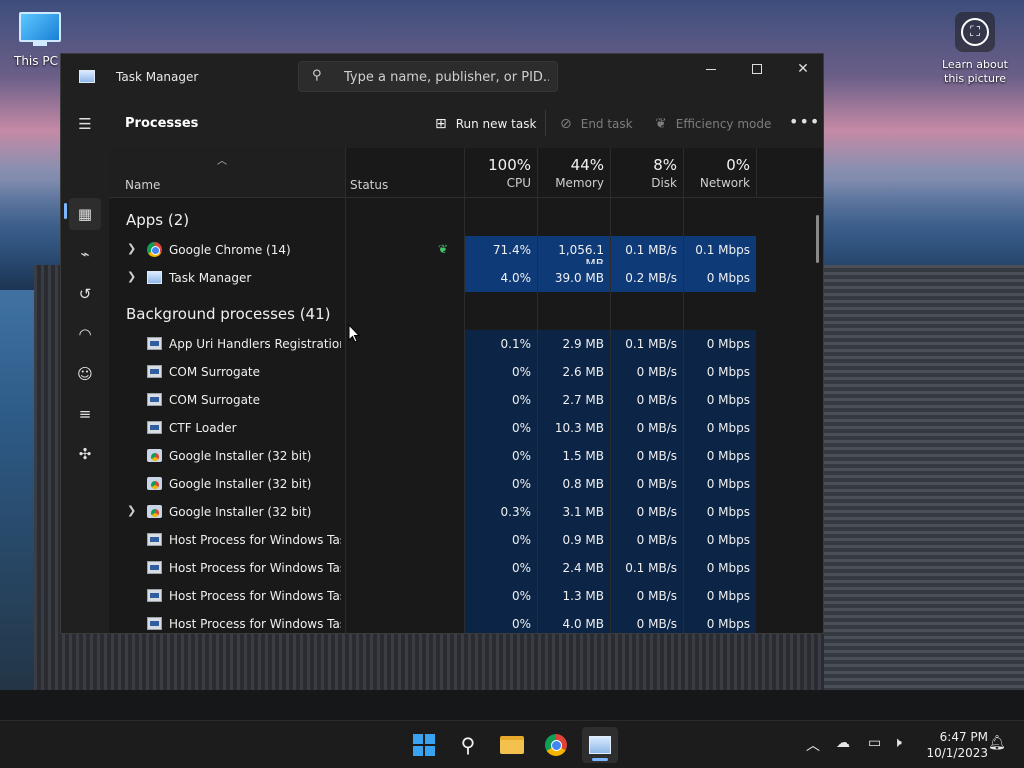  I want to click on onedrive-cloud-icon: ☁, so click(843, 743).